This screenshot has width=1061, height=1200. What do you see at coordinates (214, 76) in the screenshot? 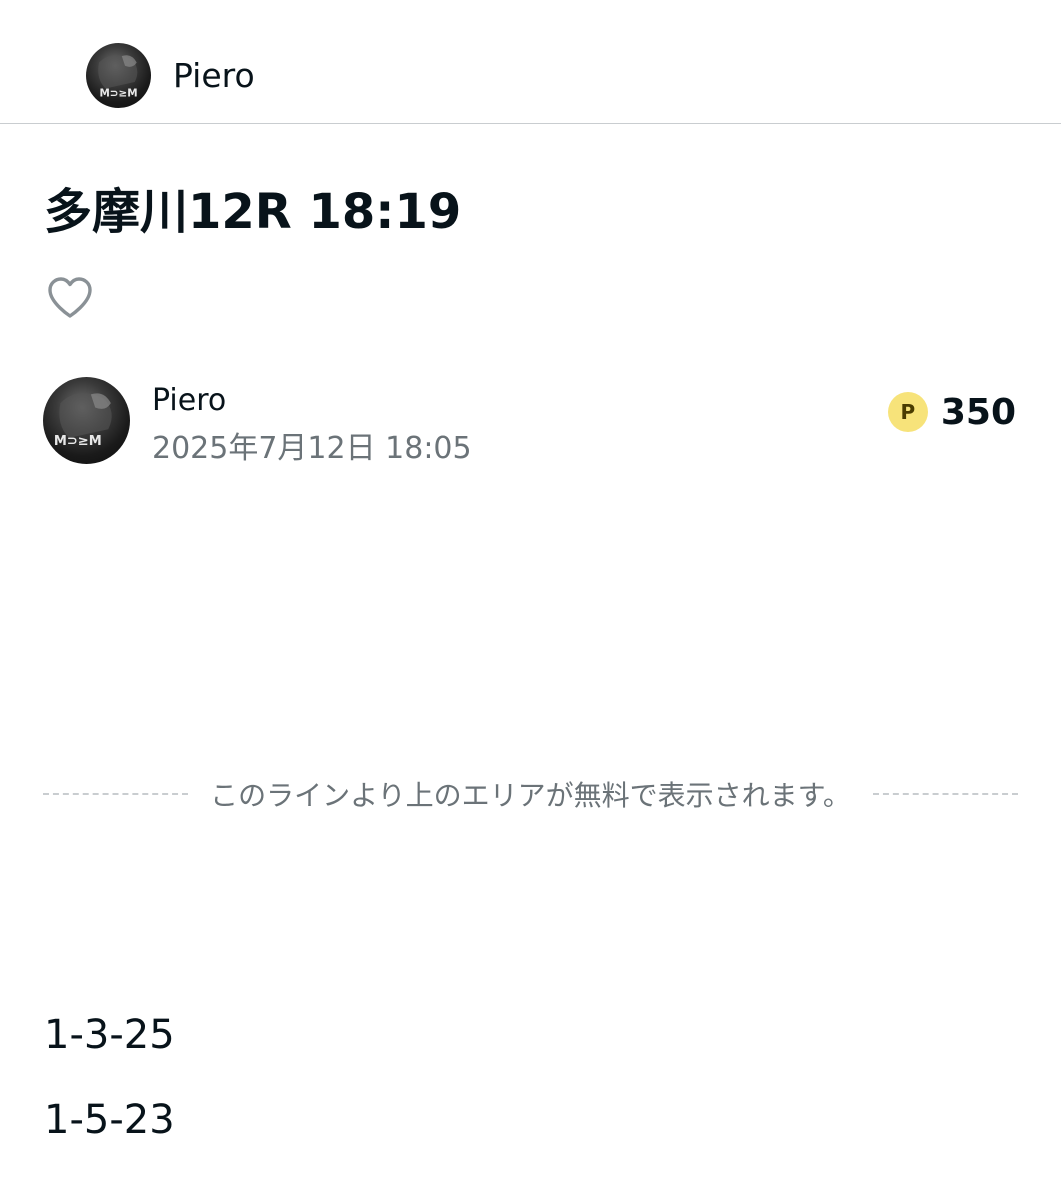
I see `creator-name-link: Piero` at bounding box center [214, 76].